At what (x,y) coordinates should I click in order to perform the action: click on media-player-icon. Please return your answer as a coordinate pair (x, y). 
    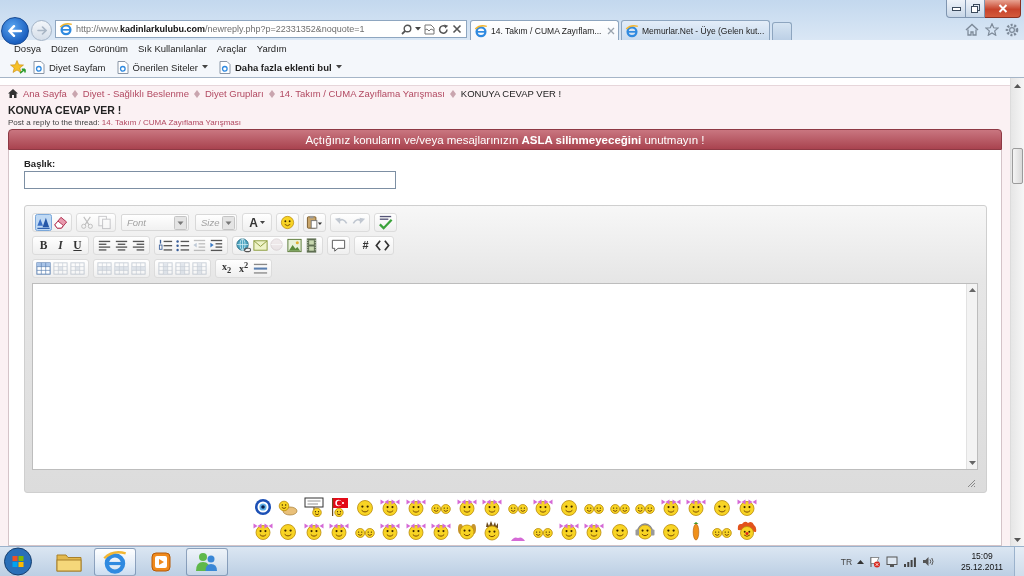
    Looking at the image, I should click on (161, 561).